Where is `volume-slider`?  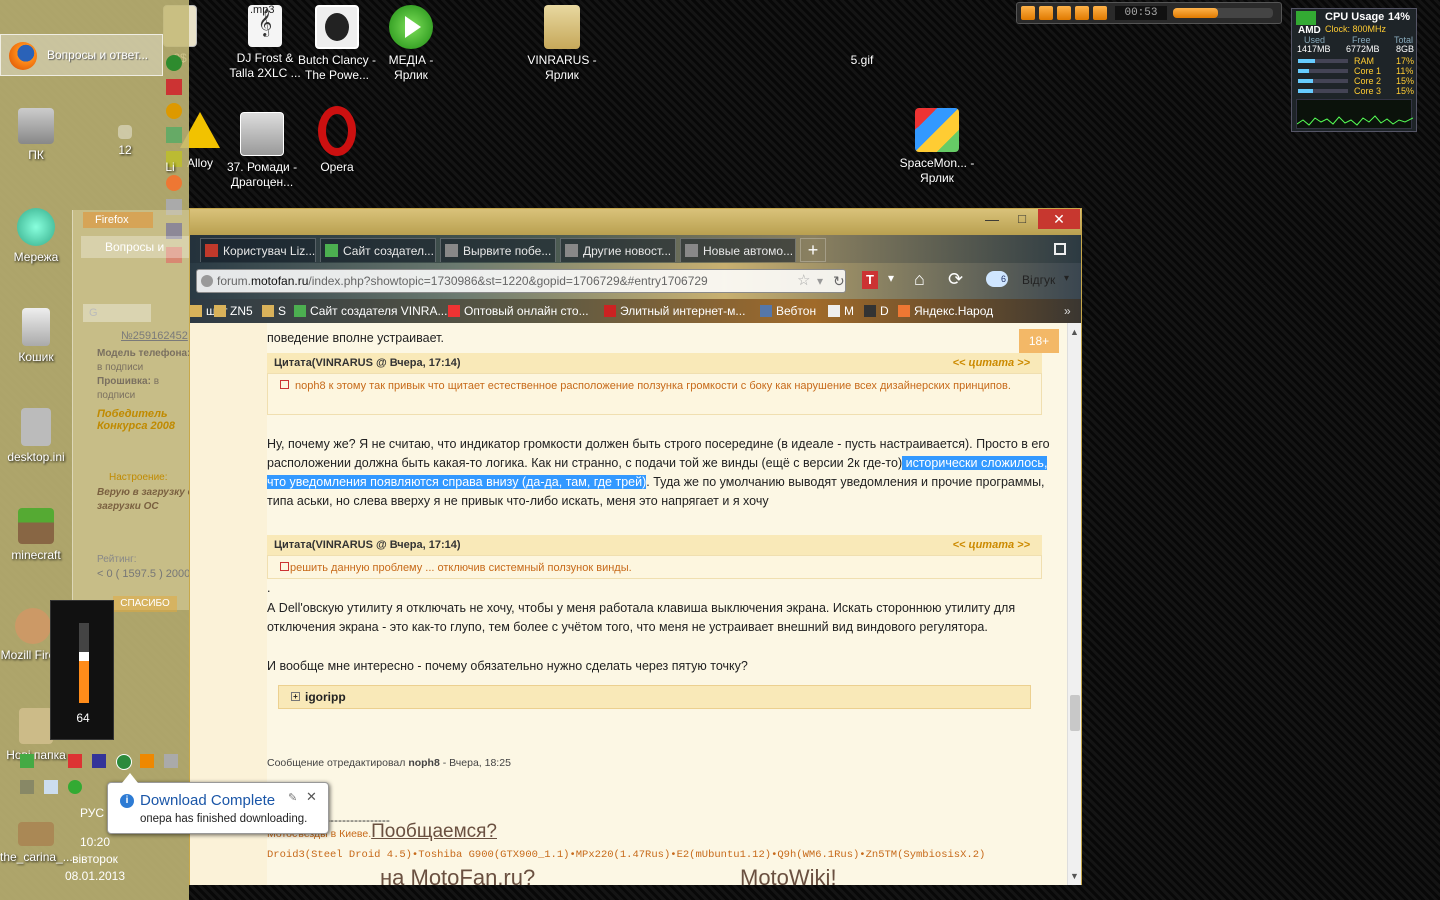
volume-slider is located at coordinates (84, 663).